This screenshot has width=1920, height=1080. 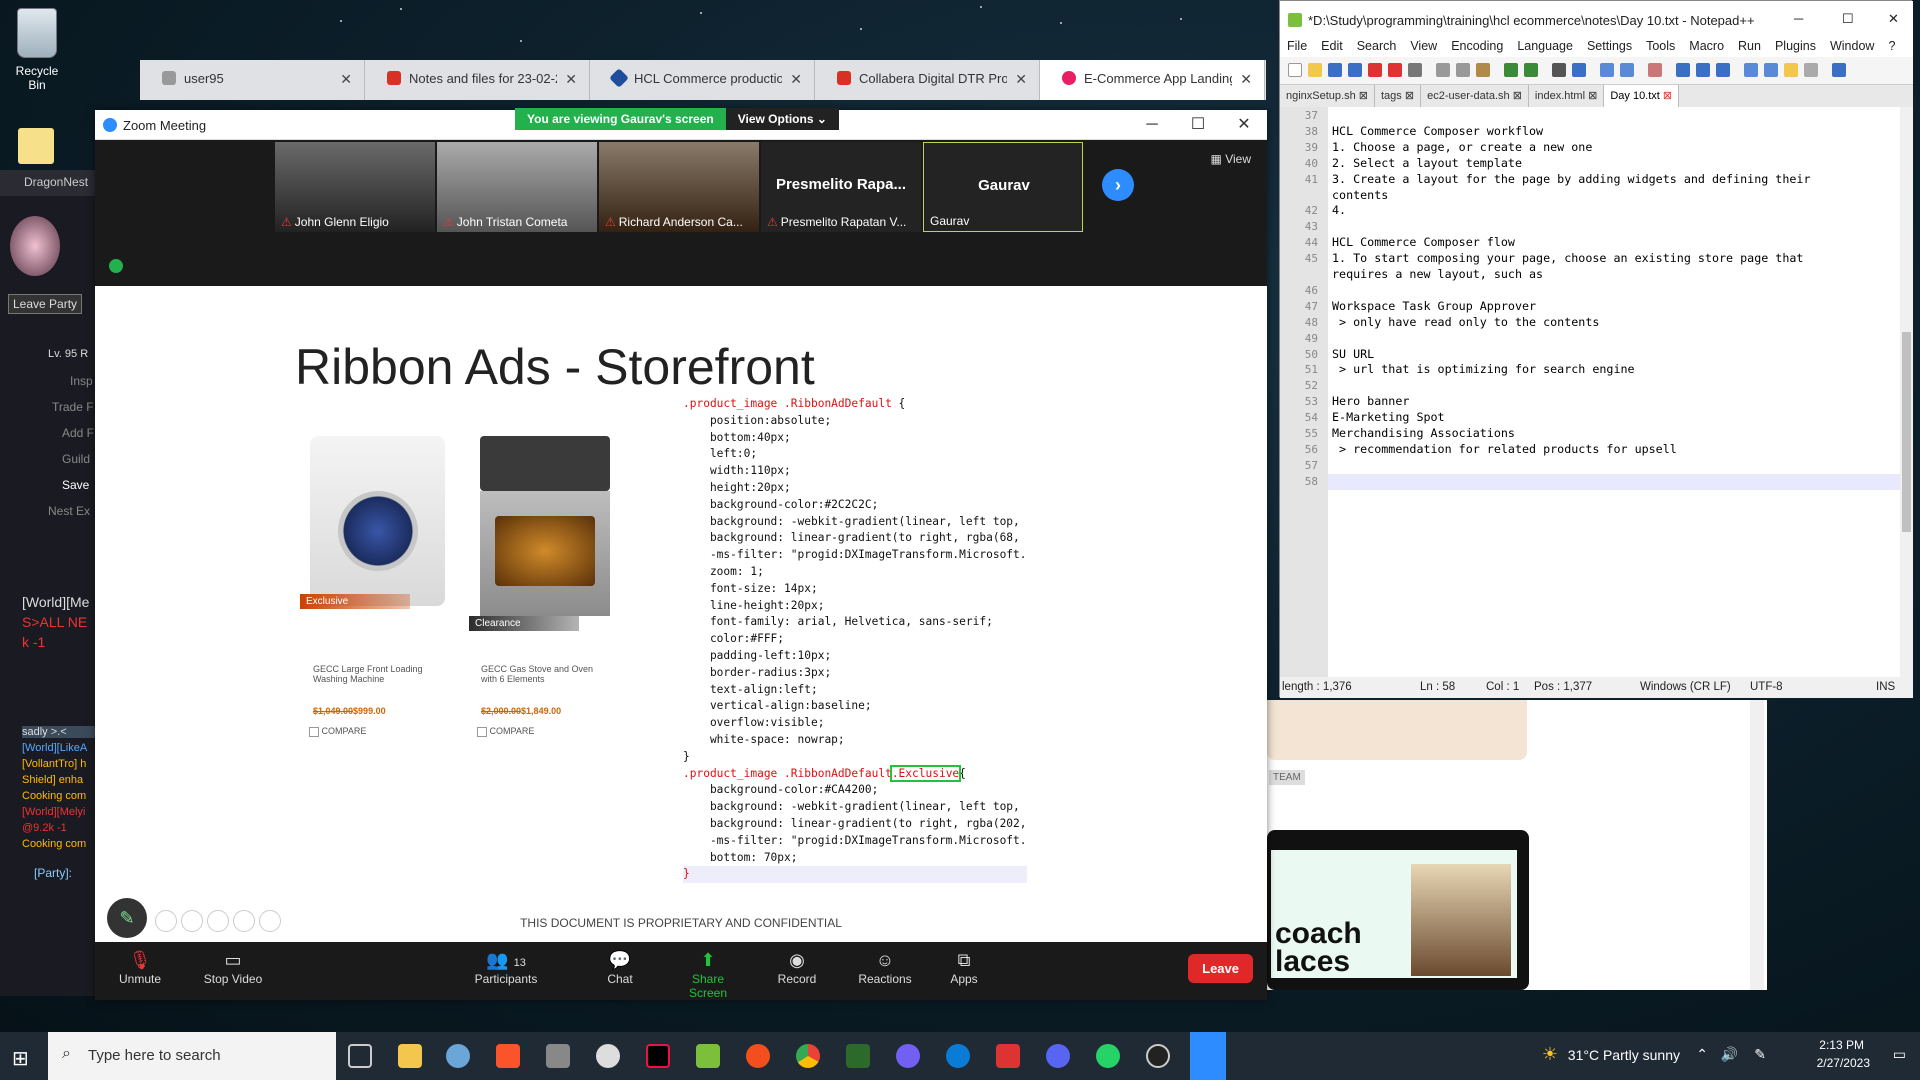 What do you see at coordinates (192, 1056) in the screenshot?
I see `taskbar-search-input: ⌕ Type here to search` at bounding box center [192, 1056].